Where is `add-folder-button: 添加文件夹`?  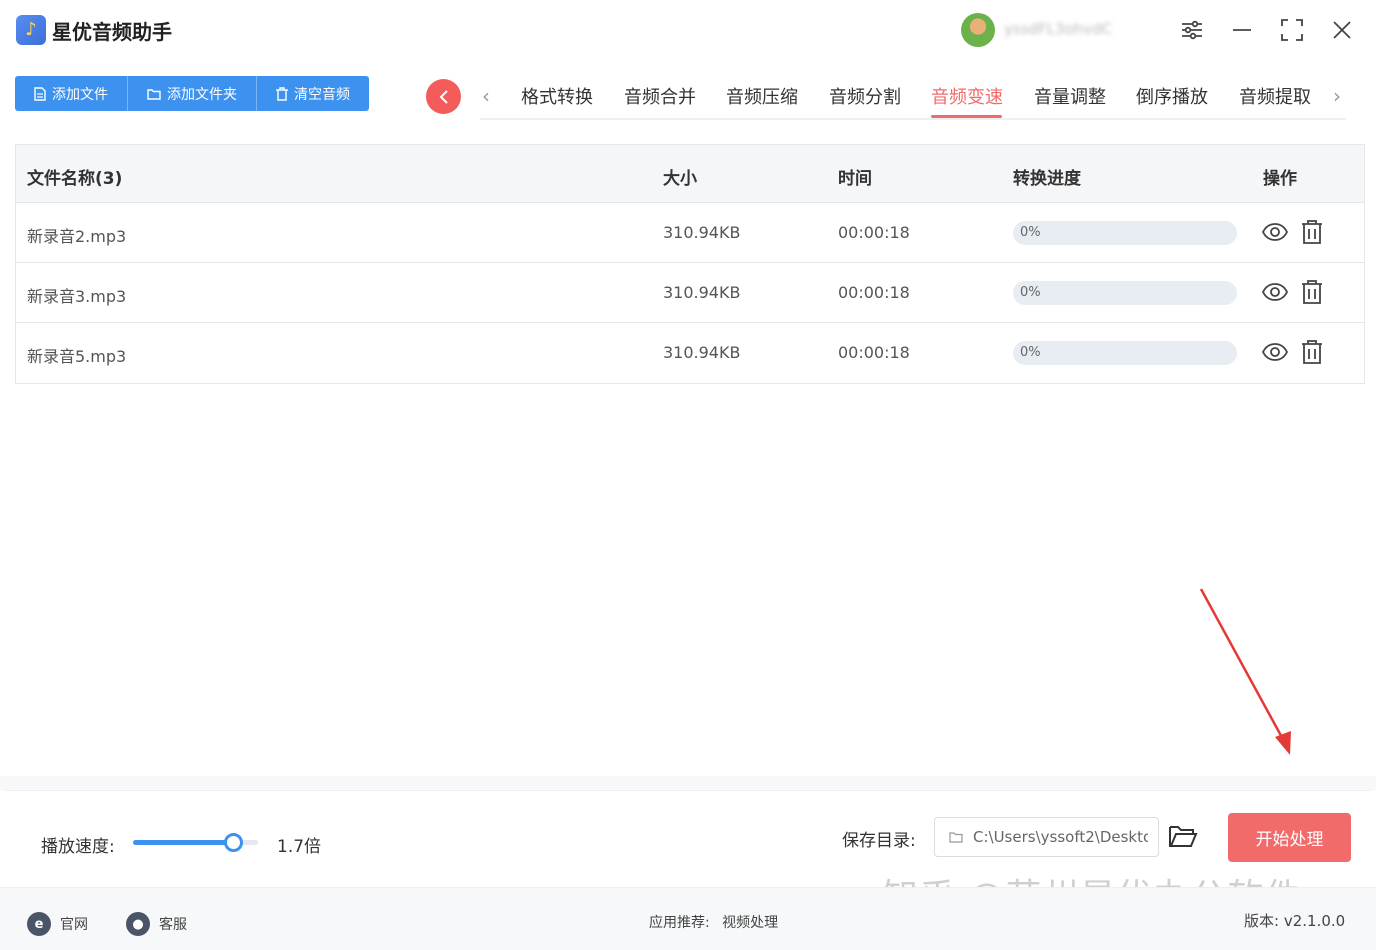
add-folder-button: 添加文件夹 is located at coordinates (192, 93).